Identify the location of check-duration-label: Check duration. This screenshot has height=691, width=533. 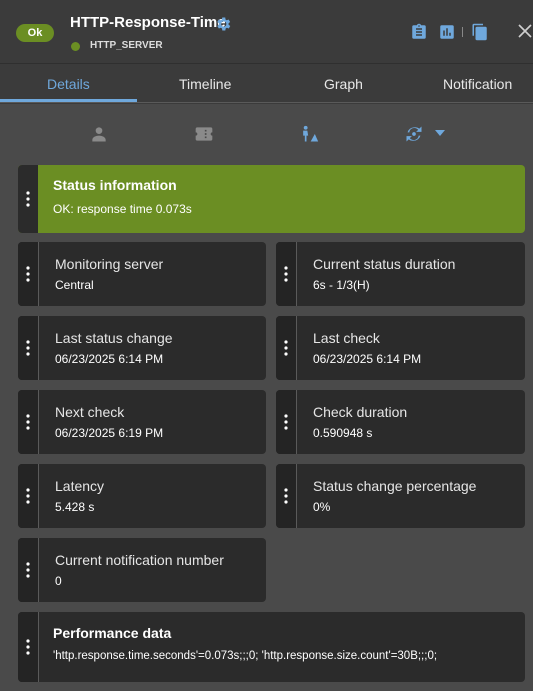
(360, 412).